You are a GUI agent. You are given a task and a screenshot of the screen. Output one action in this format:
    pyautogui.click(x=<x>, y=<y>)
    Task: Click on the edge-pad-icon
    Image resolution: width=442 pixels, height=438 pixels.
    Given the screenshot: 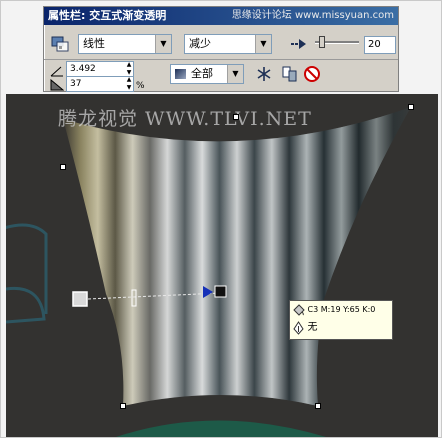 What is the action you would take?
    pyautogui.click(x=57, y=83)
    